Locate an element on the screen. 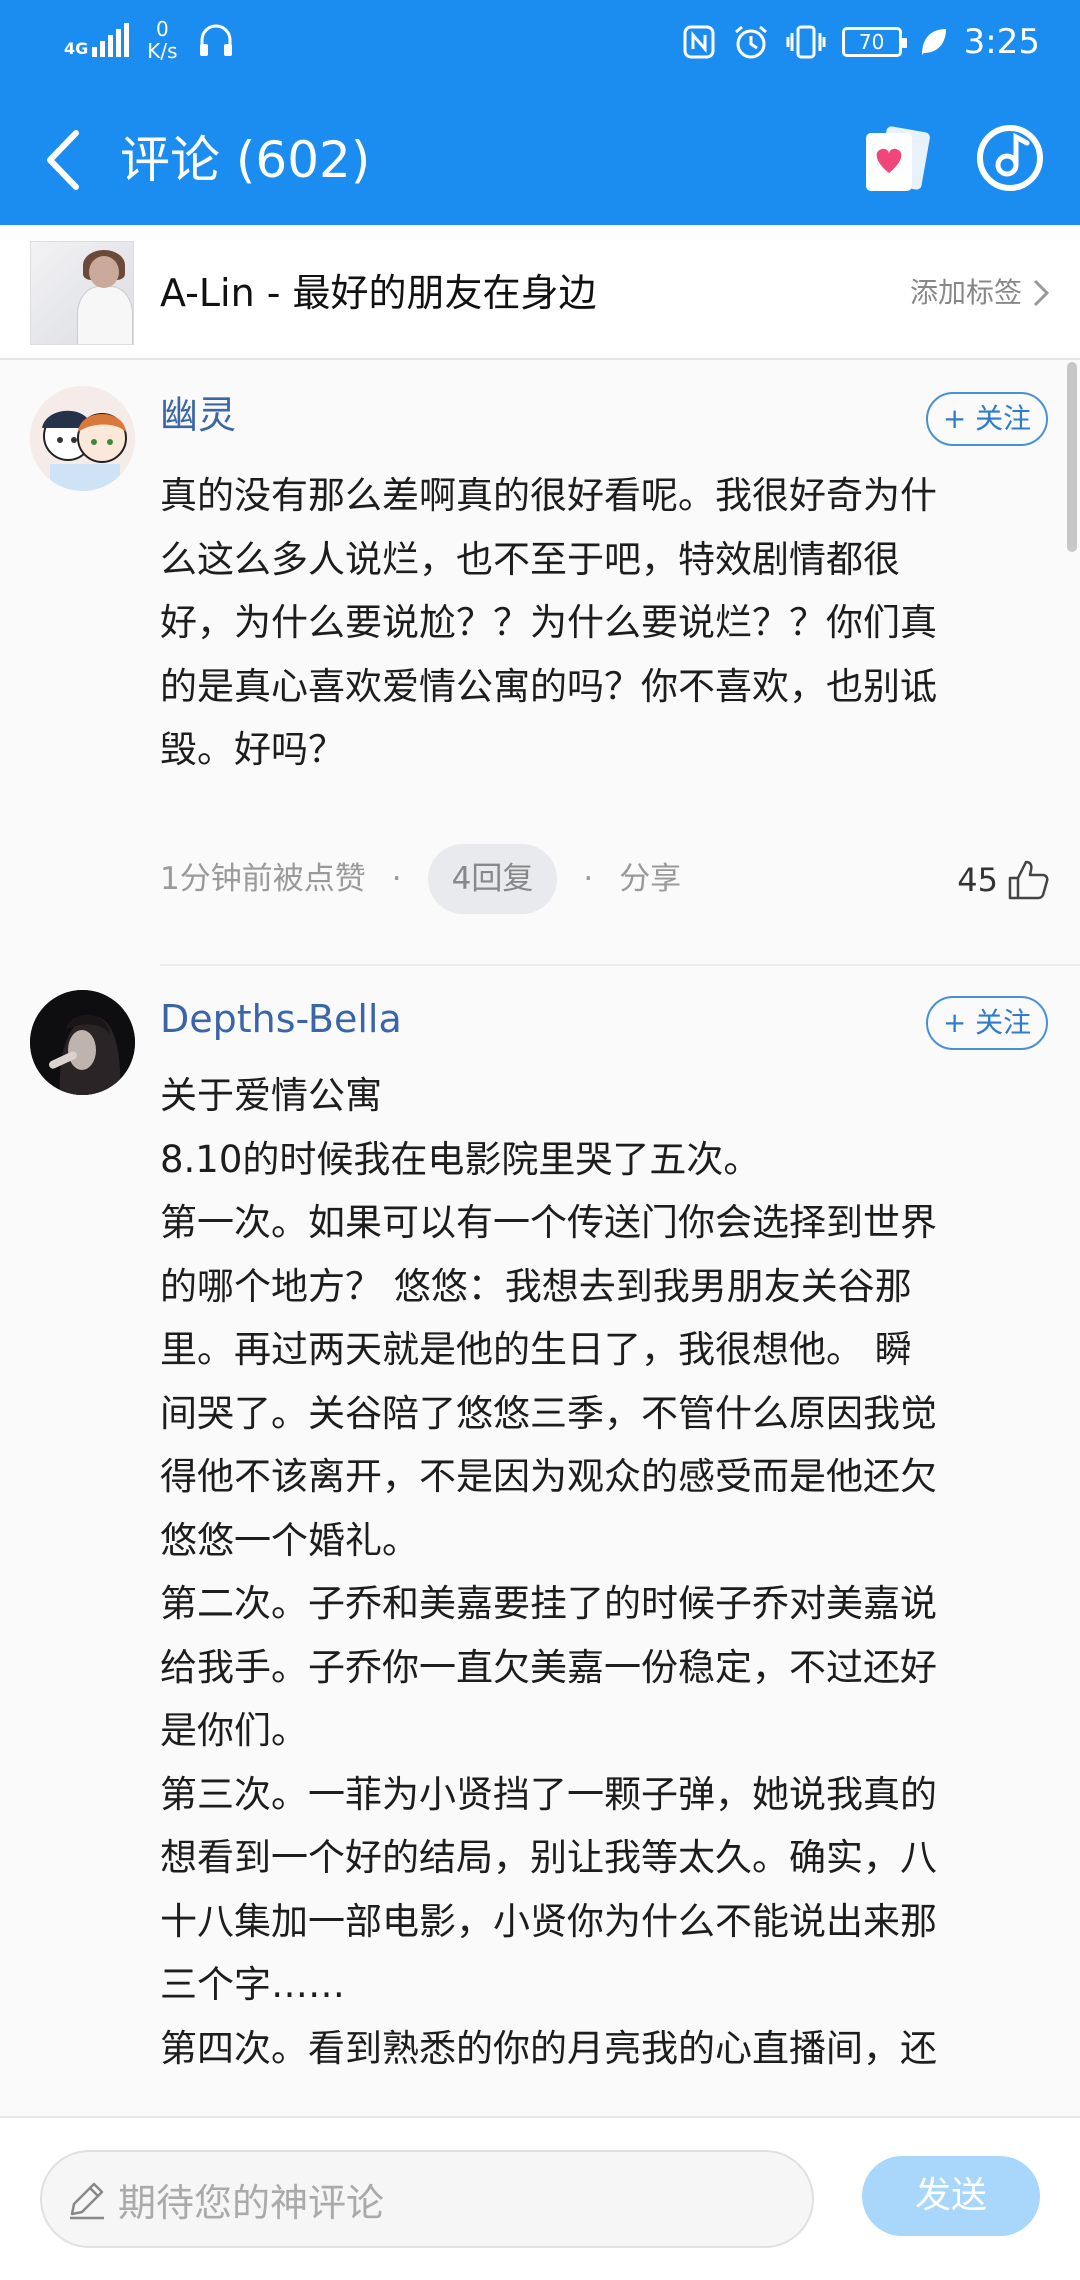  like-button: 45 is located at coordinates (1003, 880).